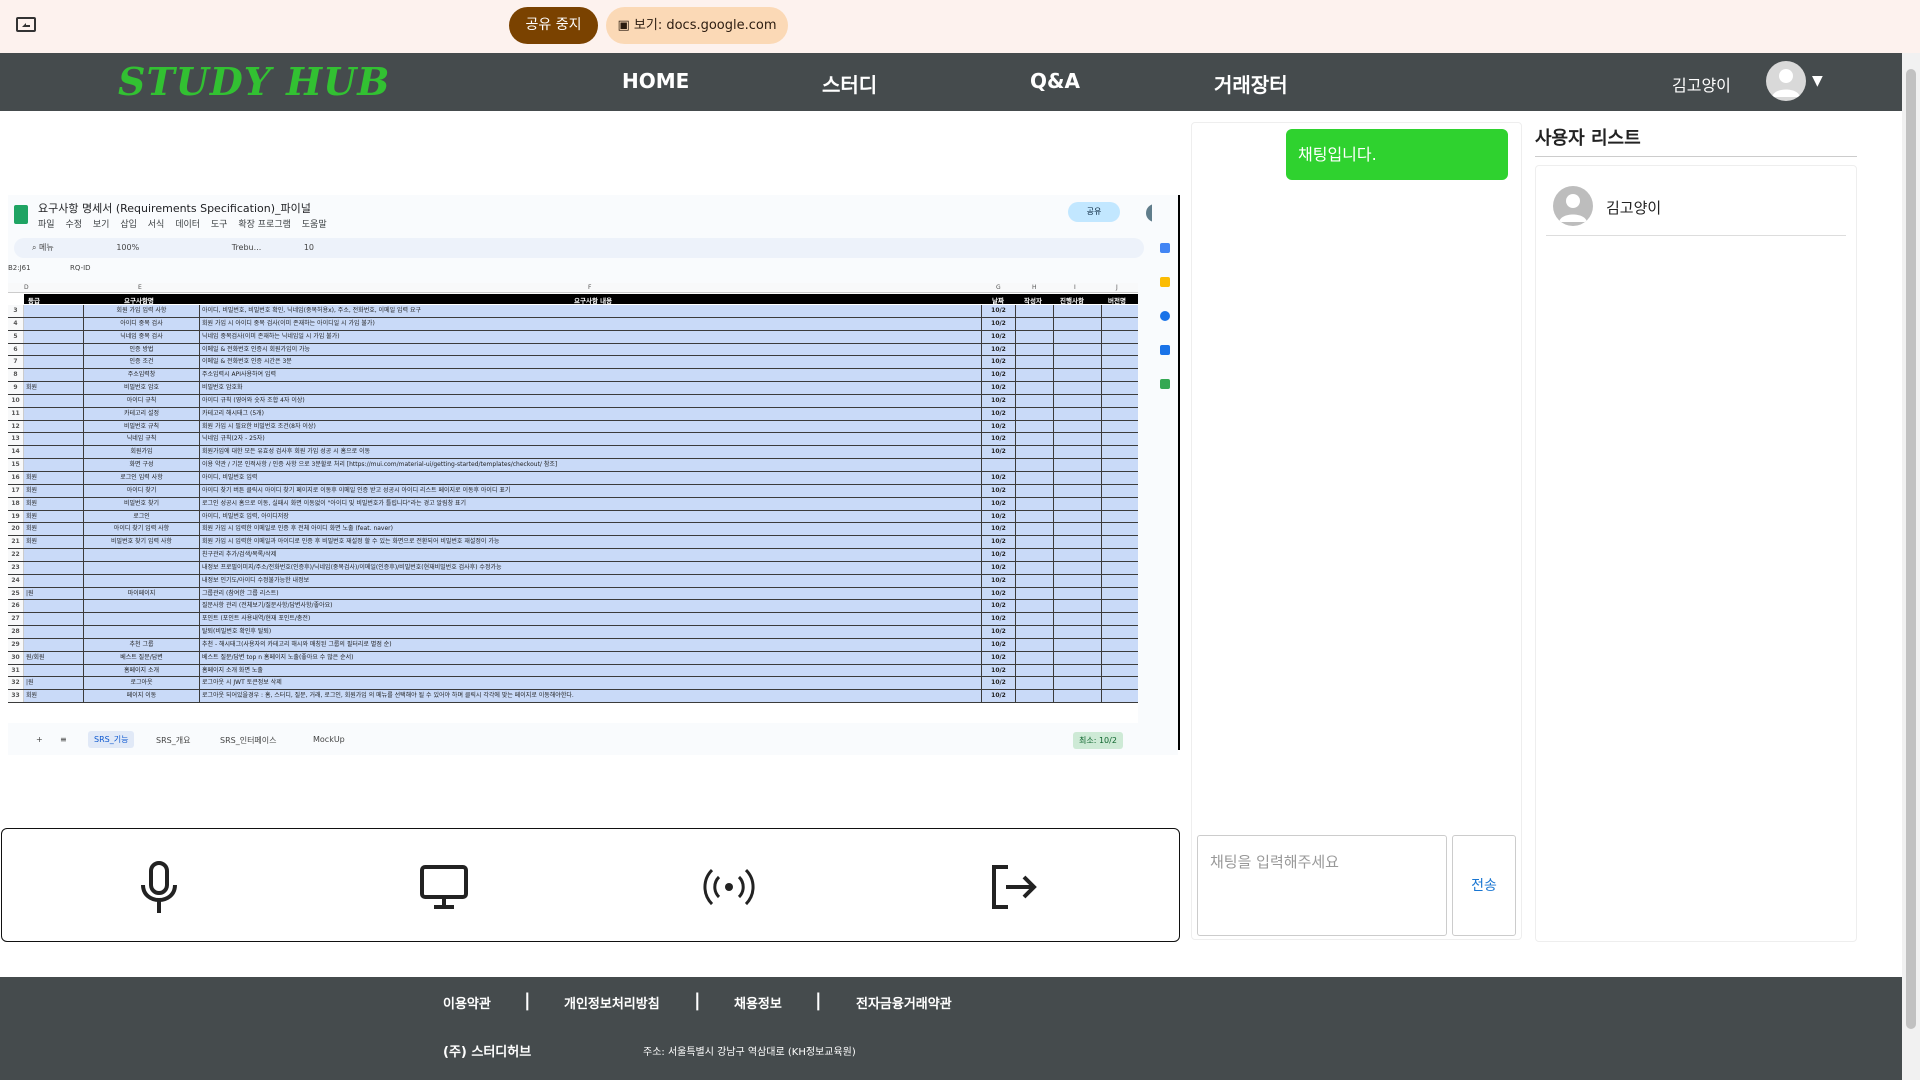 The image size is (1920, 1080). I want to click on broadcast-icon, so click(729, 887).